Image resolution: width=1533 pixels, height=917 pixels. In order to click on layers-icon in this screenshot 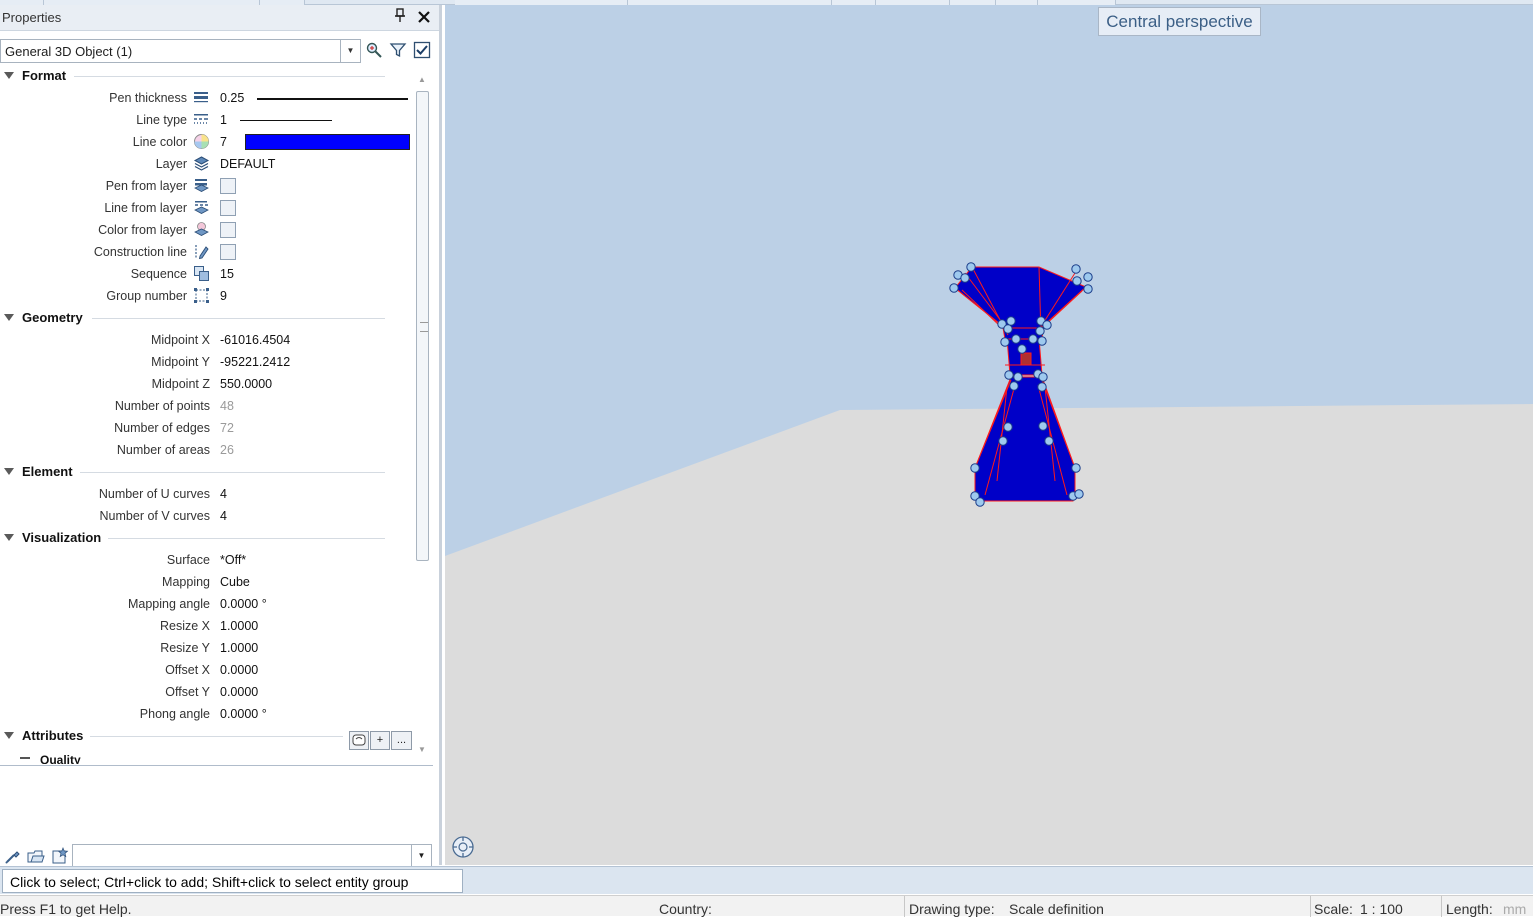, I will do `click(201, 163)`.